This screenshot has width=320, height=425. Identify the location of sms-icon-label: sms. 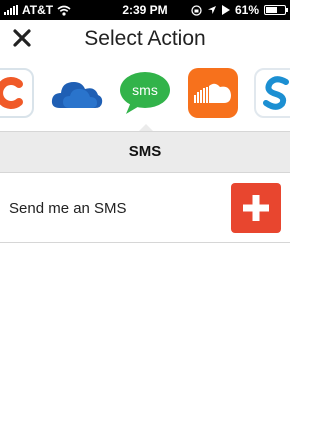
(145, 90).